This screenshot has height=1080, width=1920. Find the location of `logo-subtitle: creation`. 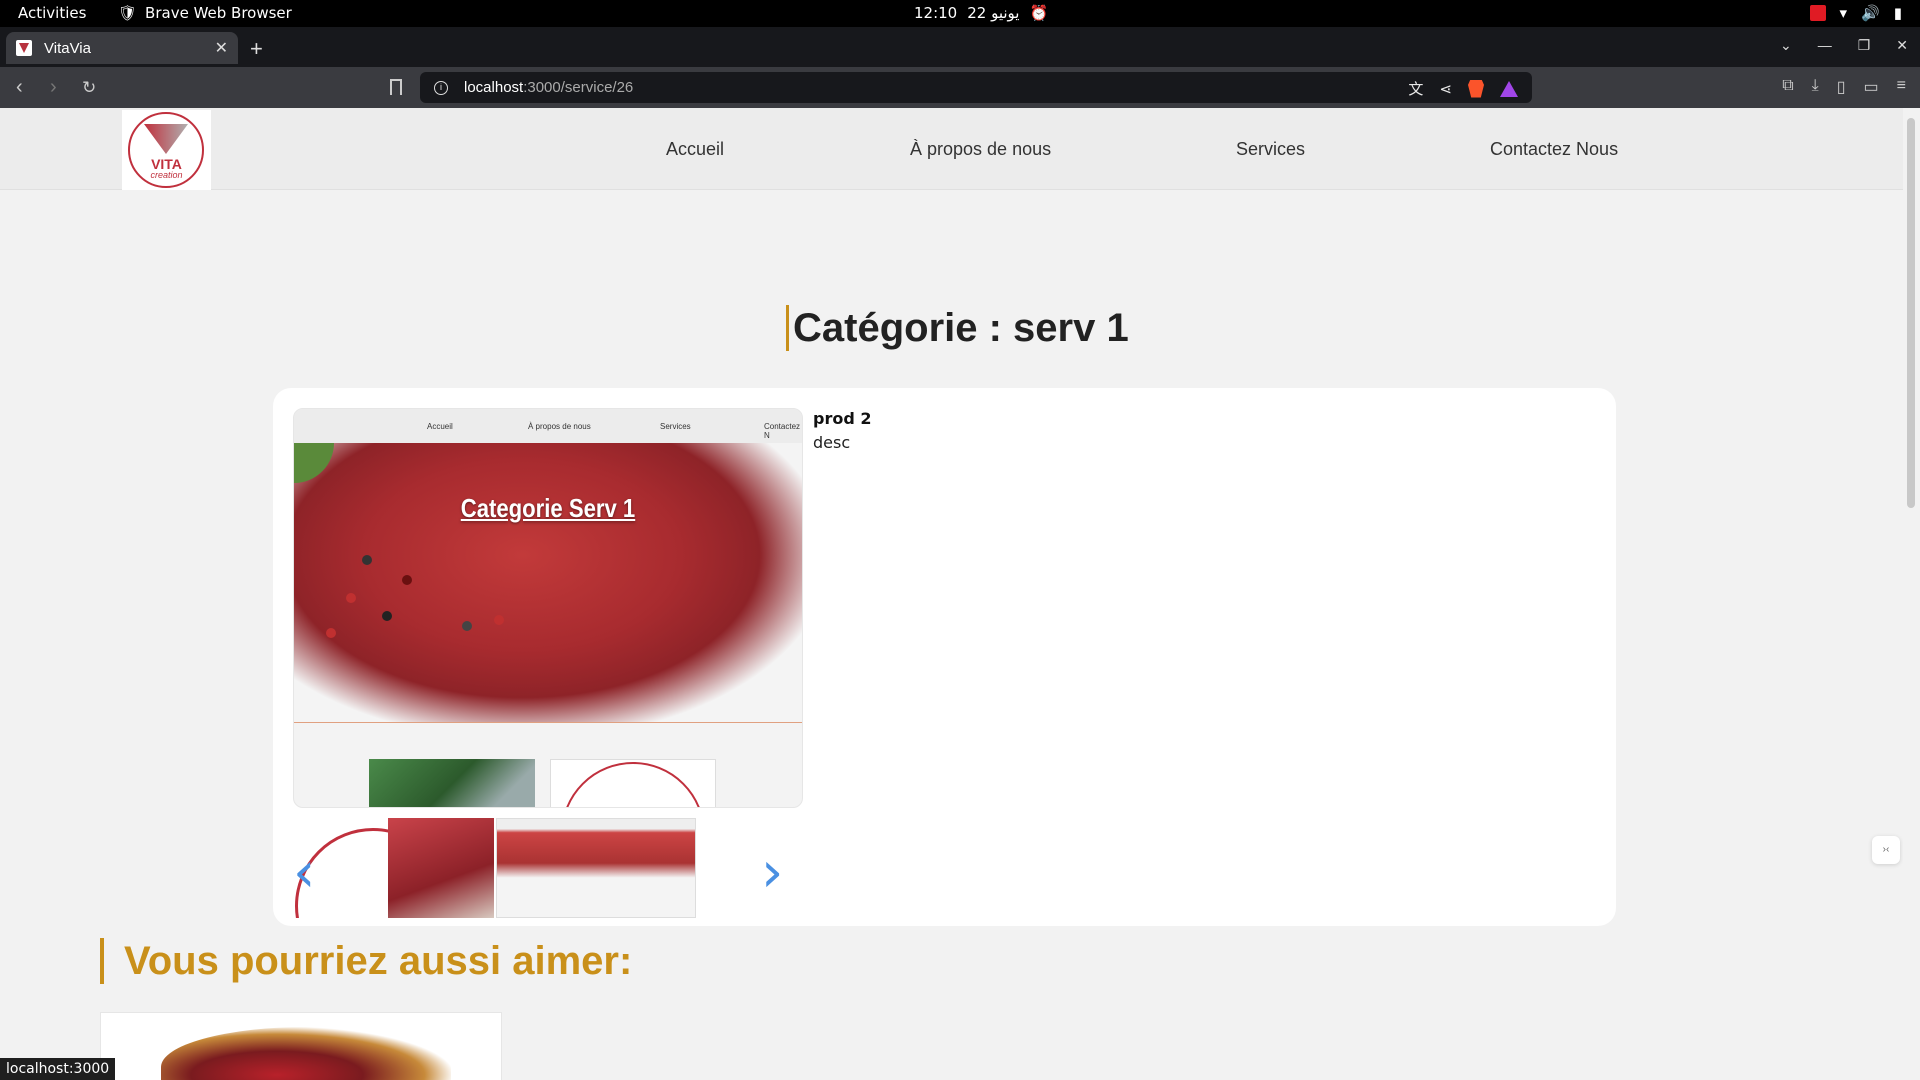

logo-subtitle: creation is located at coordinates (166, 175).